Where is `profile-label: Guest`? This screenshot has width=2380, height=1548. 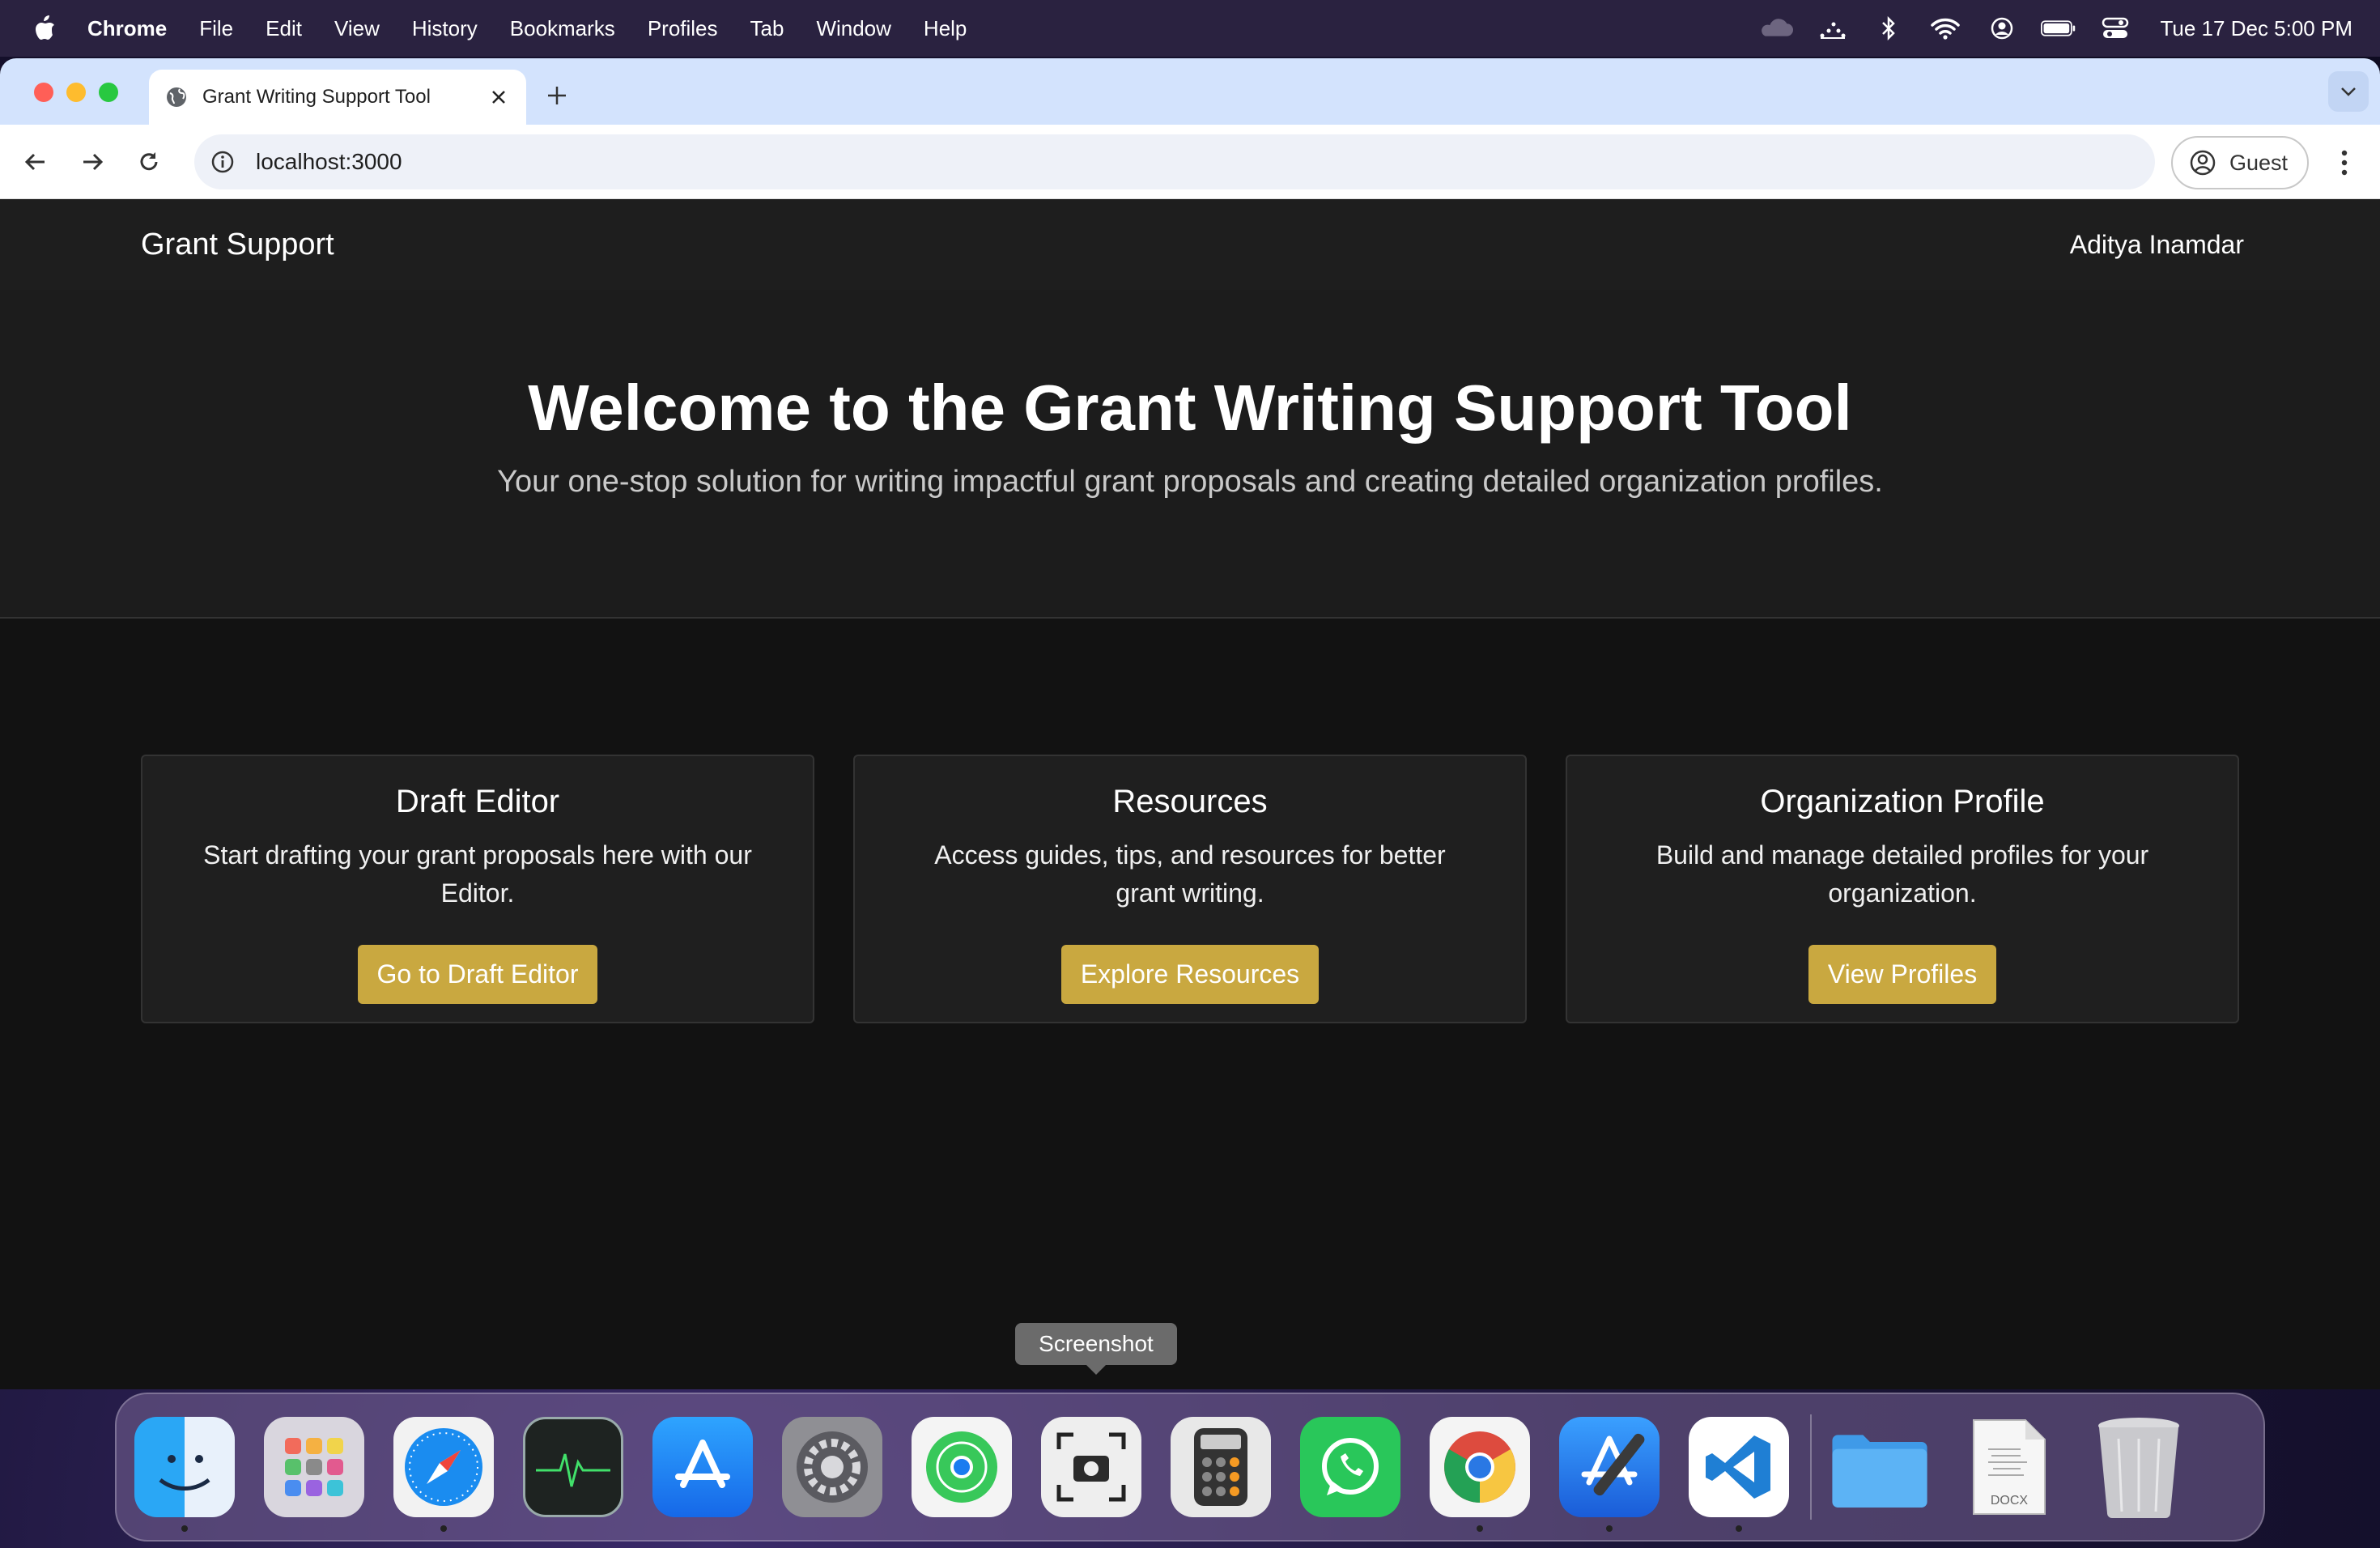
profile-label: Guest is located at coordinates (2259, 162).